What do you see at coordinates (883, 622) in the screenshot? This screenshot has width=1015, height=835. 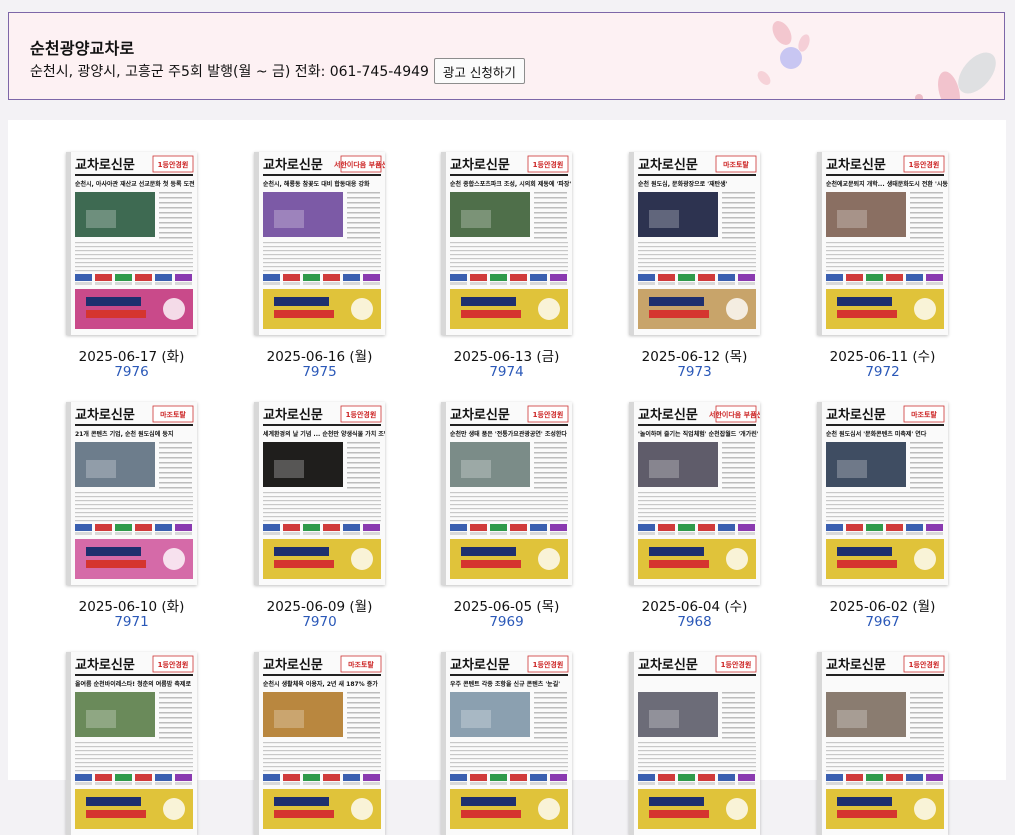 I see `issue-number-link: 7967` at bounding box center [883, 622].